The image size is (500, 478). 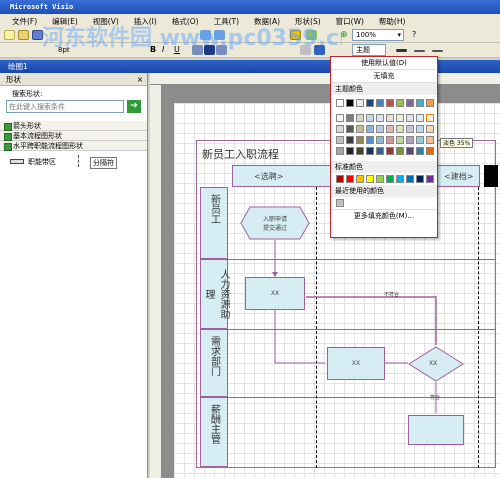 I want to click on use-default-option: 使用默认值(D), so click(x=384, y=63).